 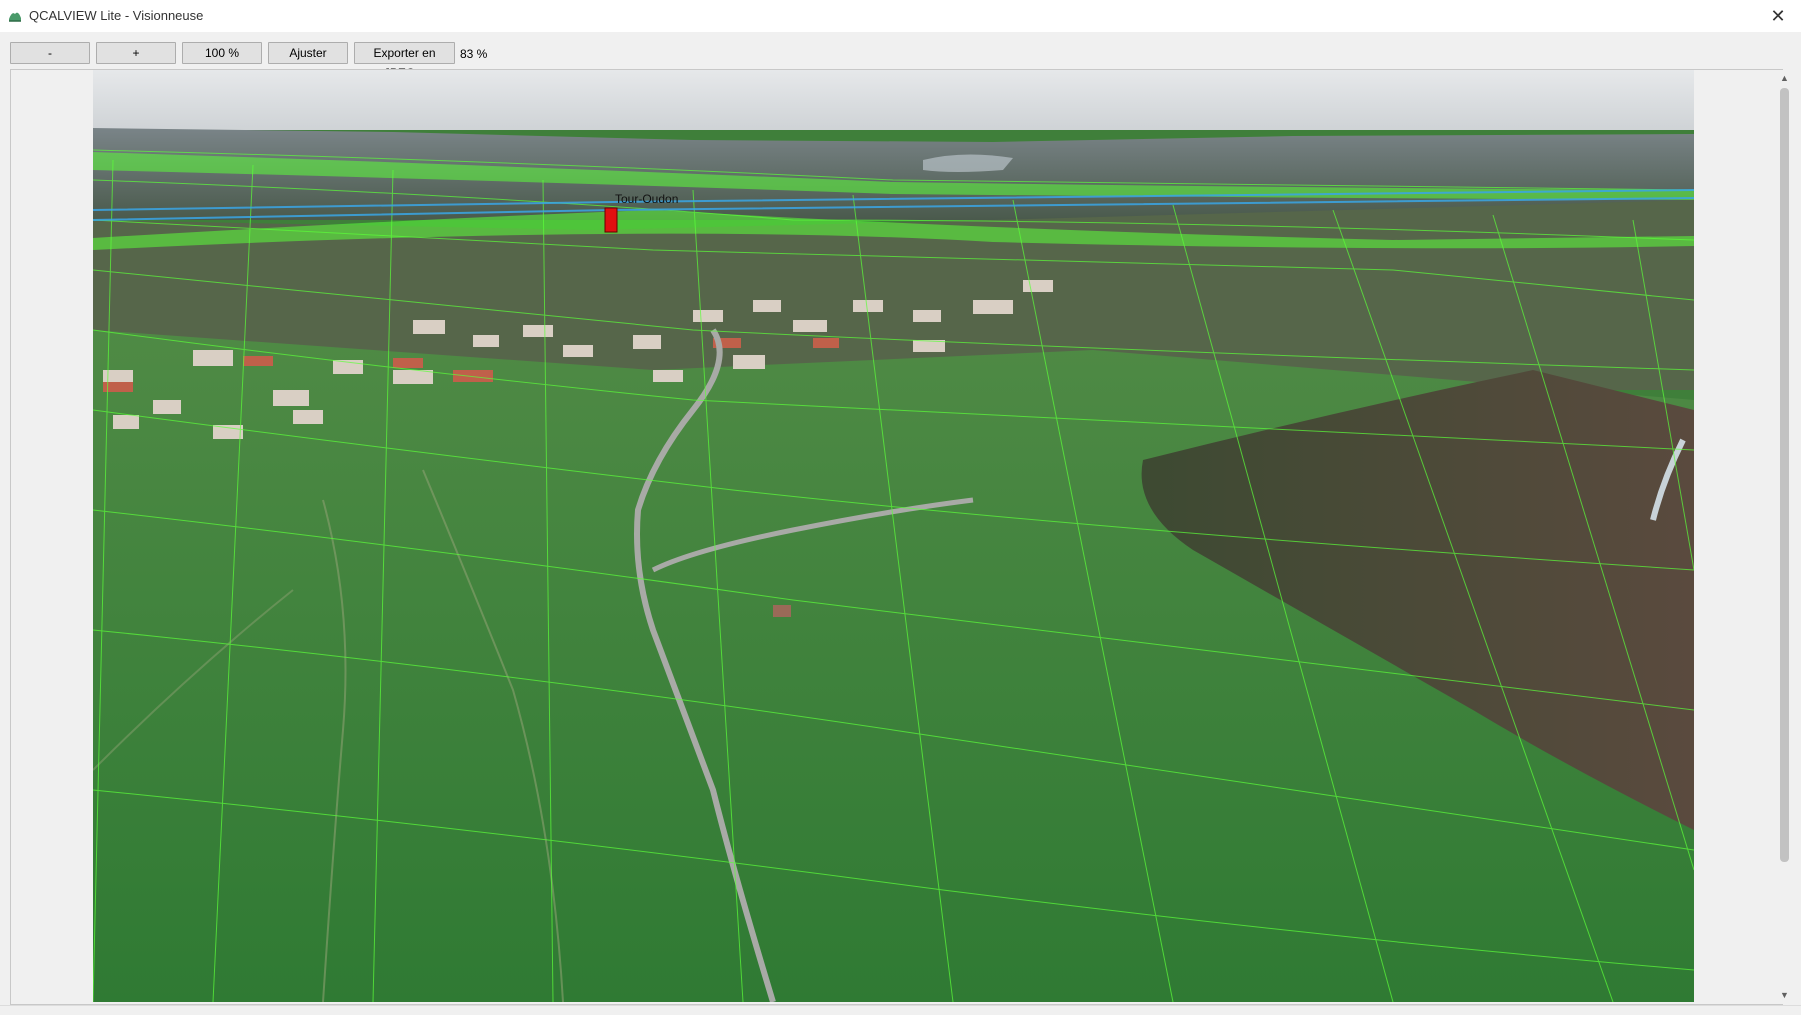 What do you see at coordinates (50, 53) in the screenshot?
I see `zoom-out-button: -` at bounding box center [50, 53].